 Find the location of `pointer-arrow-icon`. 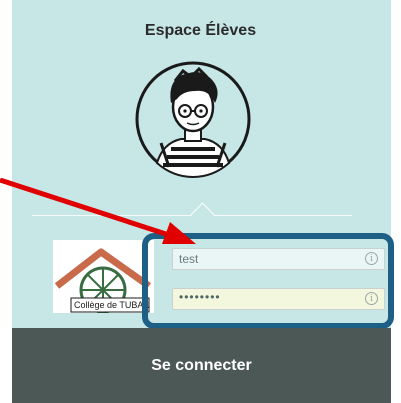

pointer-arrow-icon is located at coordinates (98, 211).